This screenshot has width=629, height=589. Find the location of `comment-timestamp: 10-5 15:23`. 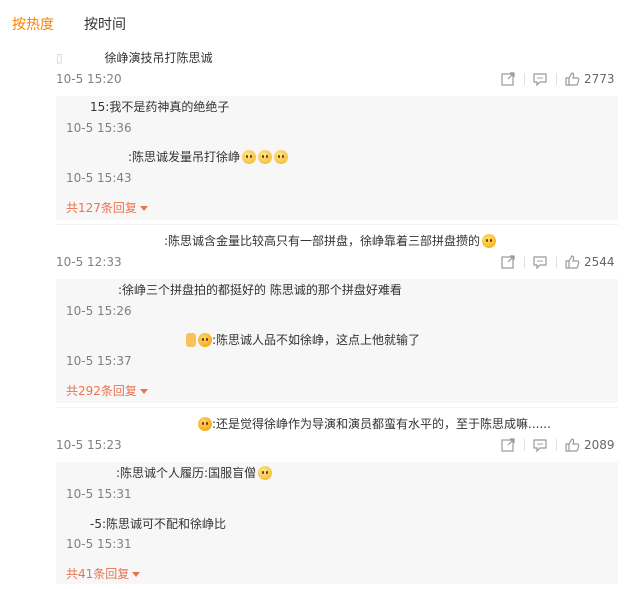

comment-timestamp: 10-5 15:23 is located at coordinates (89, 445).